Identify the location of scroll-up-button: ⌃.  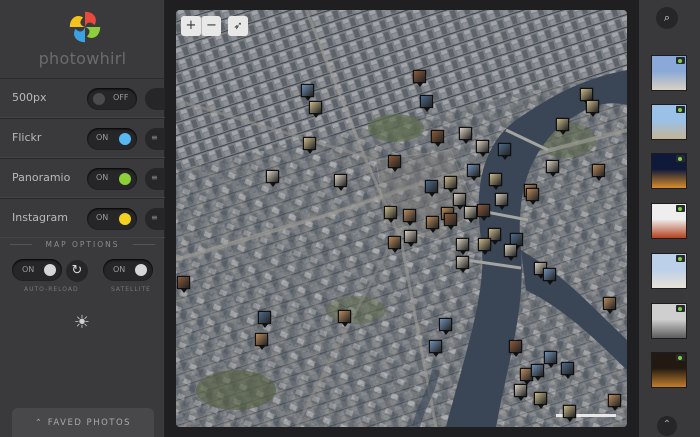
(667, 426).